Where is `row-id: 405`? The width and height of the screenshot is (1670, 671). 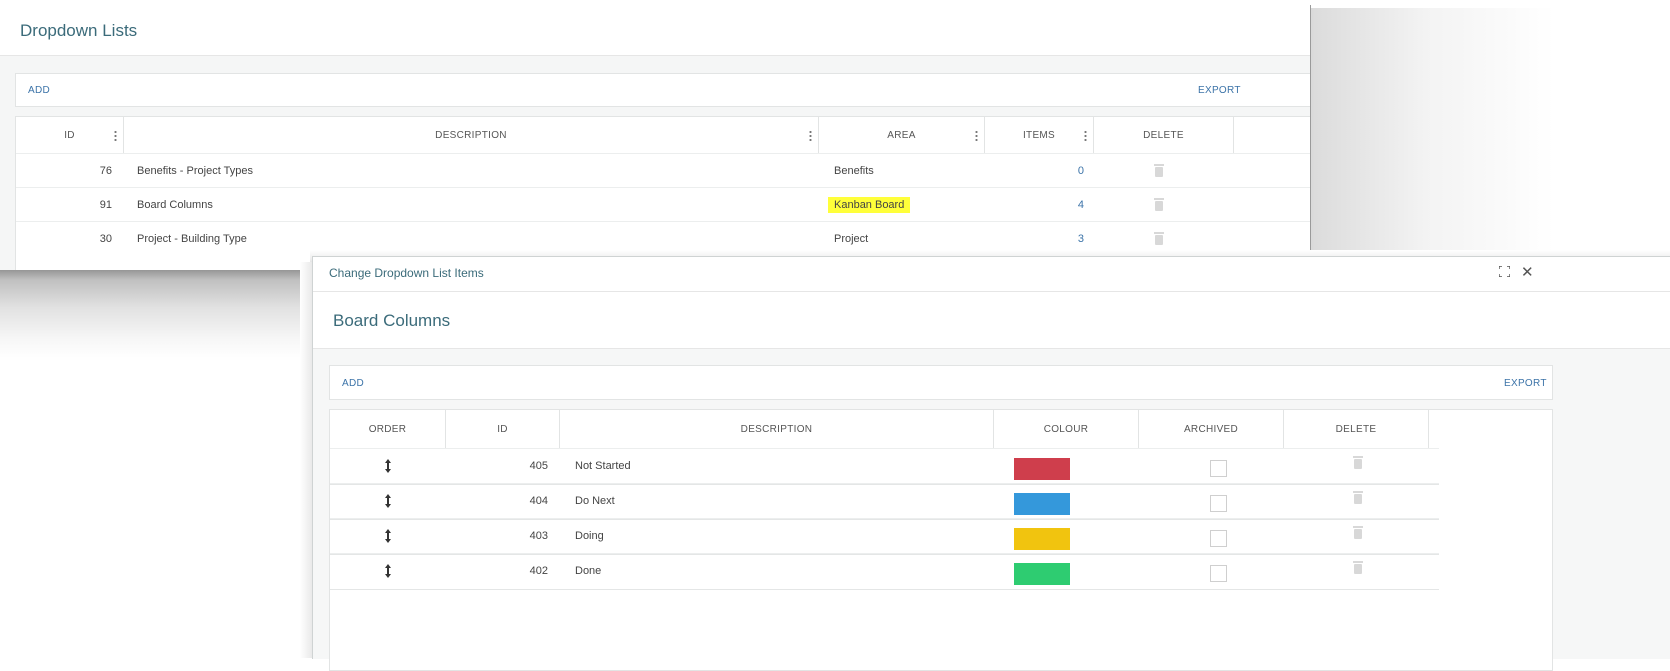
row-id: 405 is located at coordinates (538, 466).